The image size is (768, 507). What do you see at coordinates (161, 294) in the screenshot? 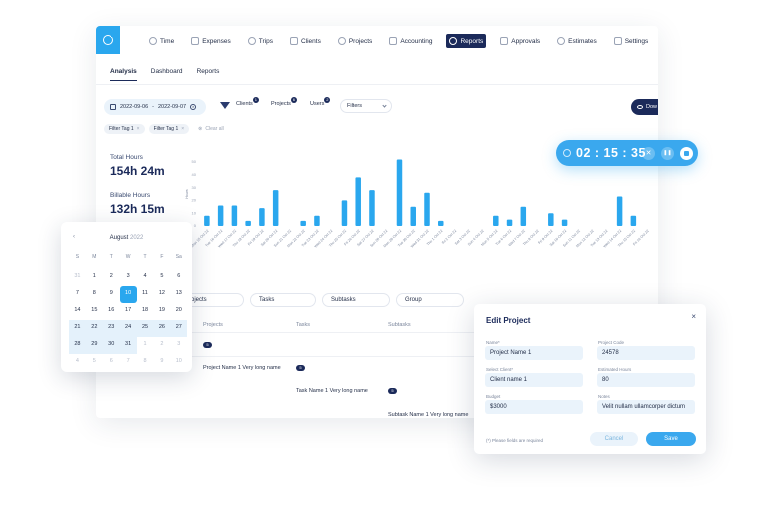
I see `calendar-day: 12` at bounding box center [161, 294].